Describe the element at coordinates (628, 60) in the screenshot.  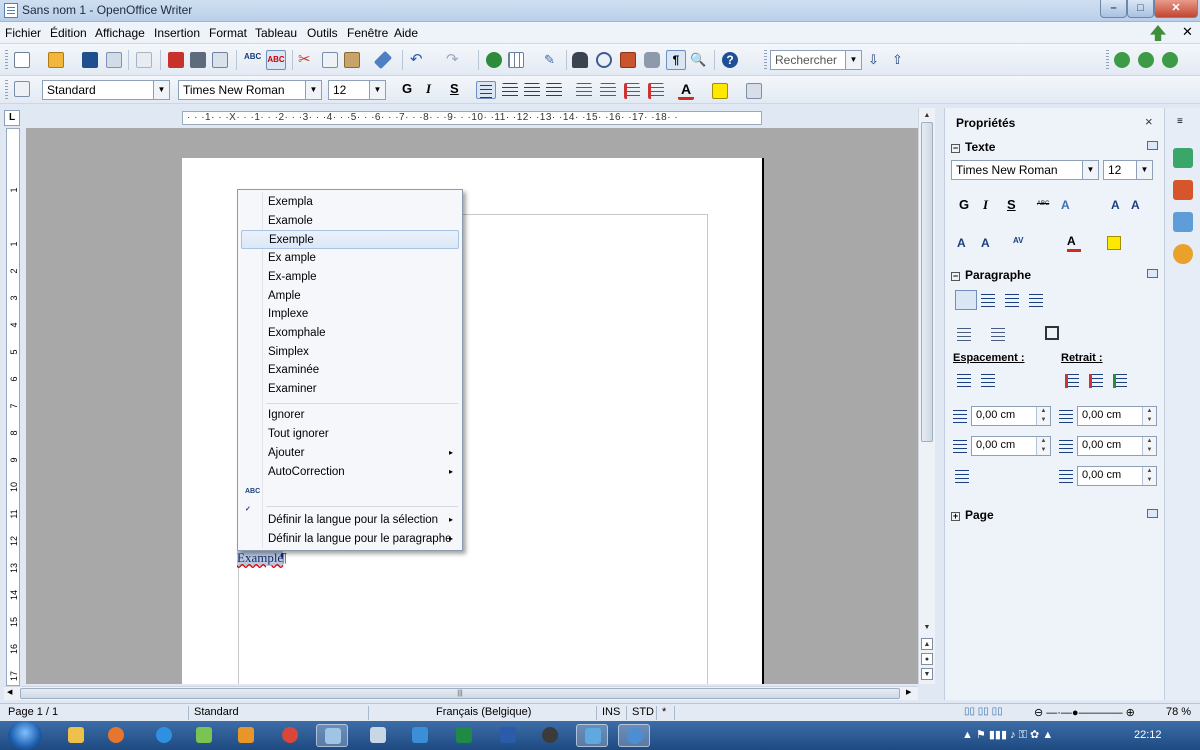
I see `gallery-icon` at that location.